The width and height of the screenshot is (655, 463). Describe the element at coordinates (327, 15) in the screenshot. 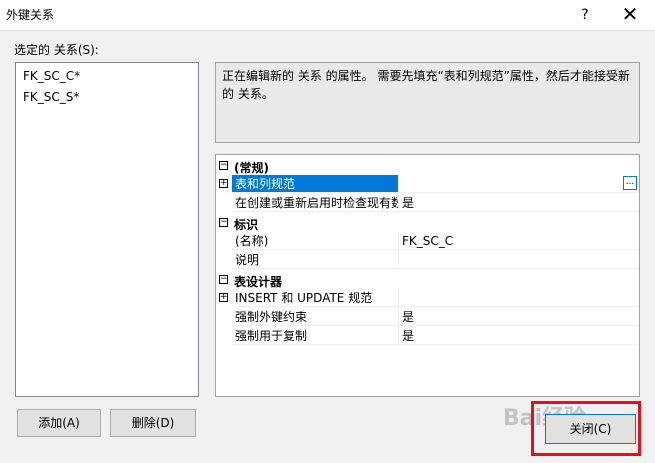

I see `title-bar: 外键关系 ? ✕` at that location.